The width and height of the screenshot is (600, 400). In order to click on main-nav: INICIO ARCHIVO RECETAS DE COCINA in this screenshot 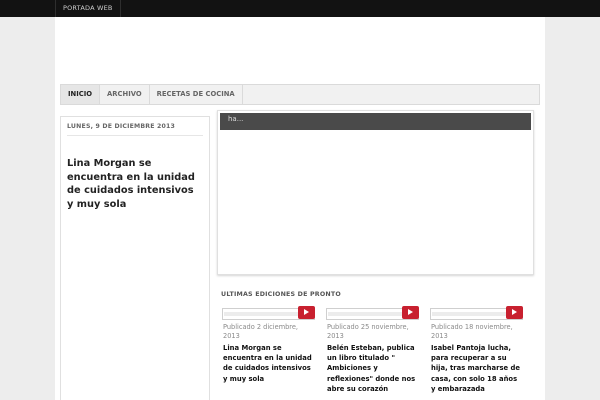, I will do `click(300, 94)`.